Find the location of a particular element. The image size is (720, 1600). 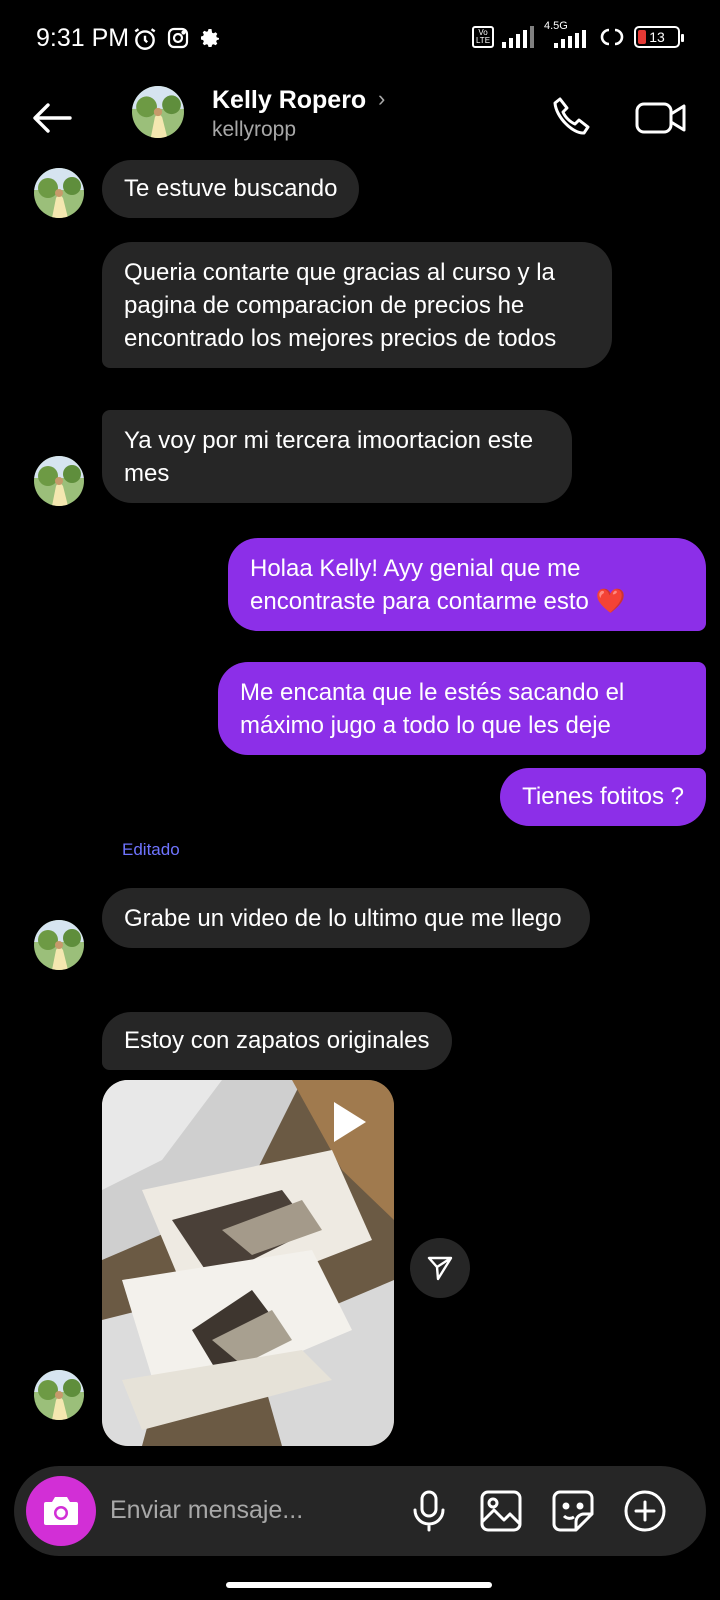

phone-icon is located at coordinates (572, 118).